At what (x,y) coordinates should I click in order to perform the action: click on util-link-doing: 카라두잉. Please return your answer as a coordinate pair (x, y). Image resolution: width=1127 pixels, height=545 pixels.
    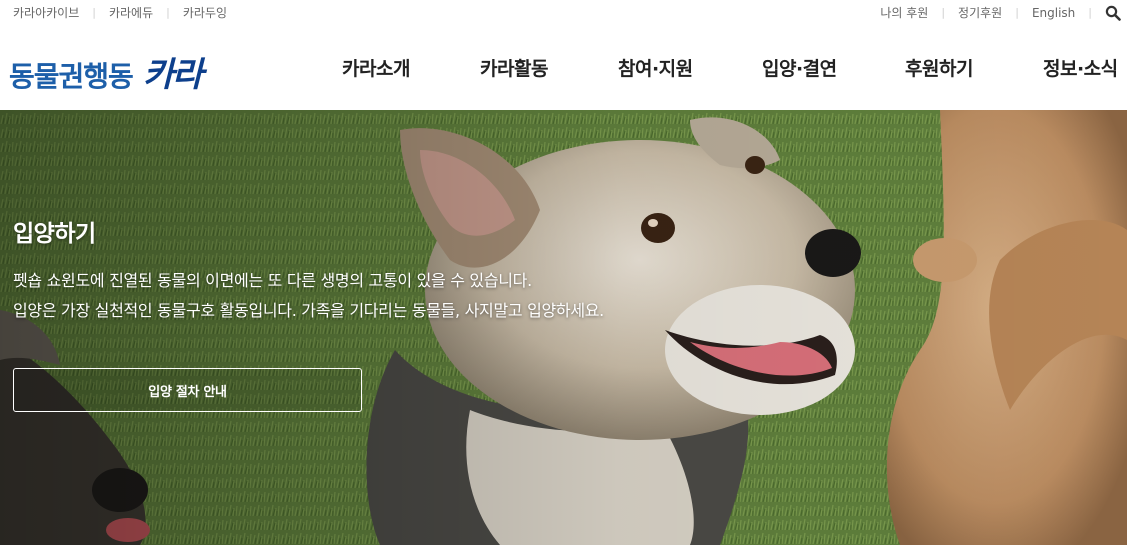
    Looking at the image, I should click on (205, 12).